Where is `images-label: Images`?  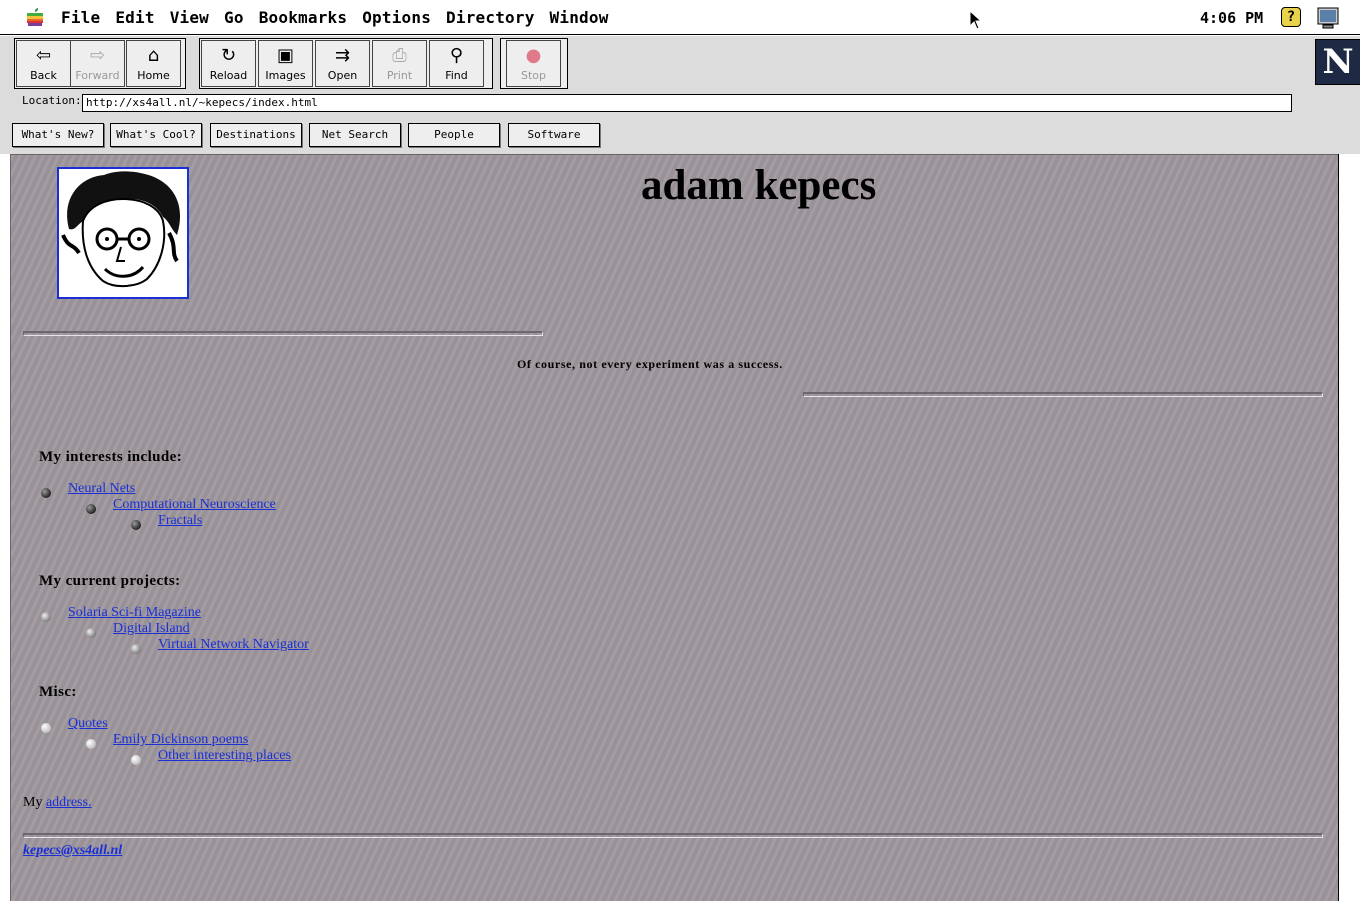 images-label: Images is located at coordinates (285, 75).